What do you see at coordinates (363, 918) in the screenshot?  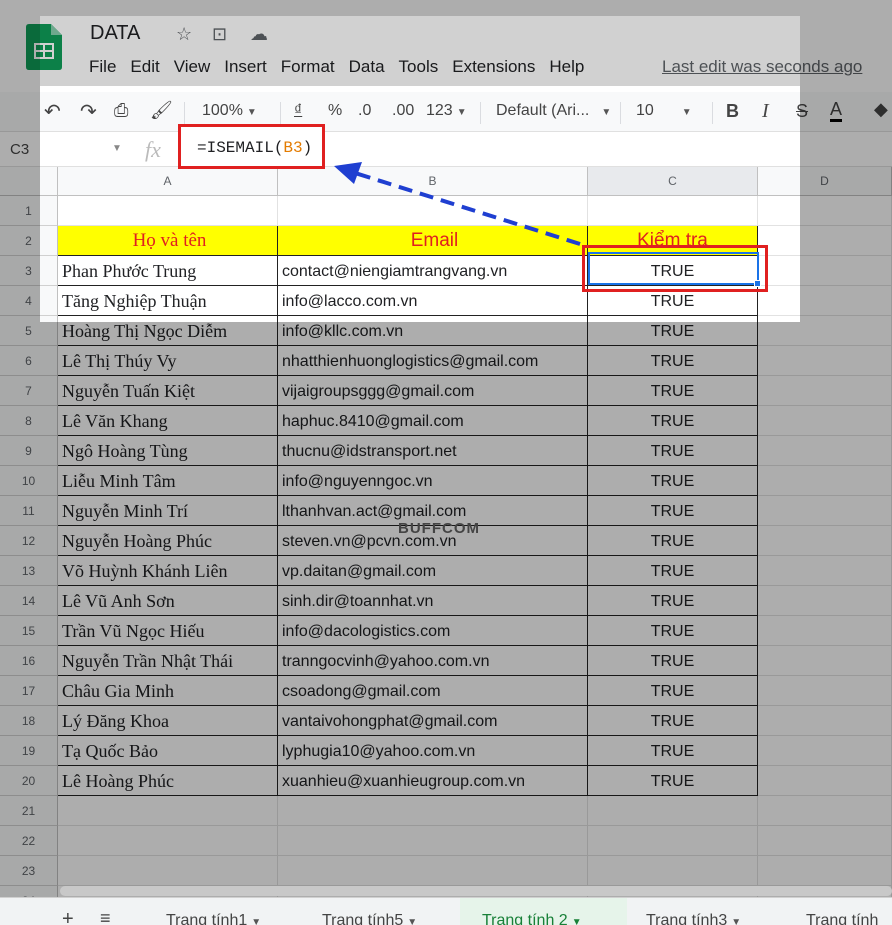 I see `sheet-tab-label: Trang tính5` at bounding box center [363, 918].